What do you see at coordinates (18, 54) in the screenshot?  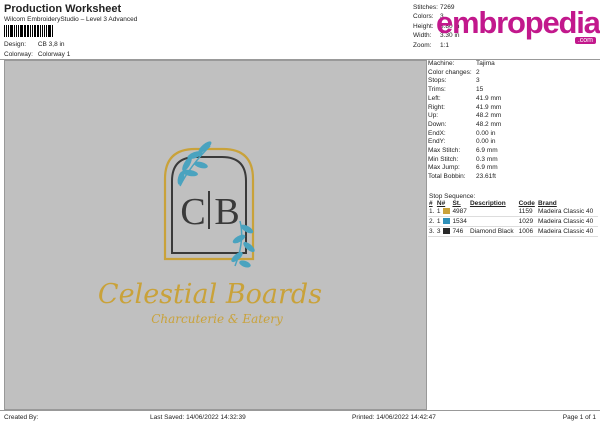 I see `colorway-label: Colorway:` at bounding box center [18, 54].